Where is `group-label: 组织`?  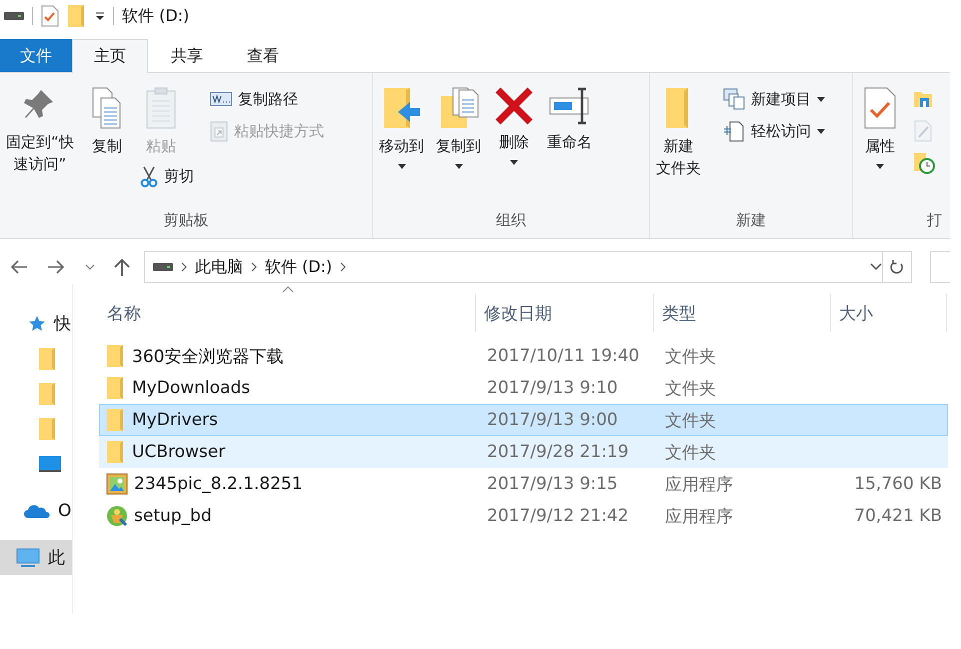 group-label: 组织 is located at coordinates (511, 221).